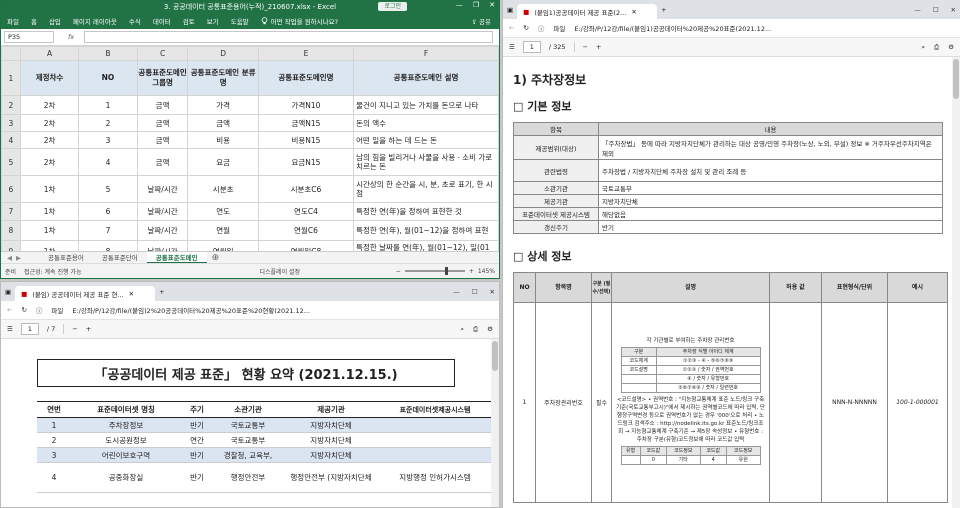 Image resolution: width=960 pixels, height=508 pixels. What do you see at coordinates (426, 189) in the screenshot?
I see `cell: 시간상의 한 순간을 시, 분, 초로 표기, 한 시점` at bounding box center [426, 189].